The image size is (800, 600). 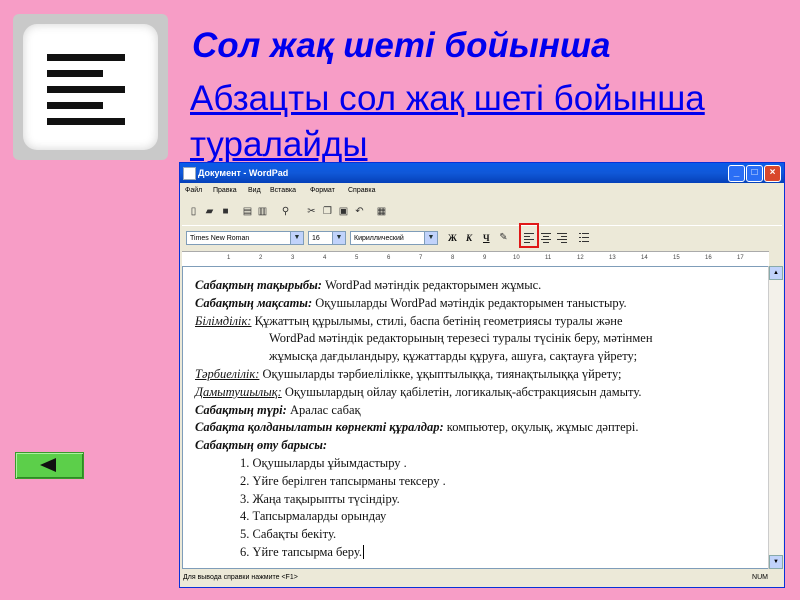 I want to click on copy-icon: ❐, so click(x=327, y=211).